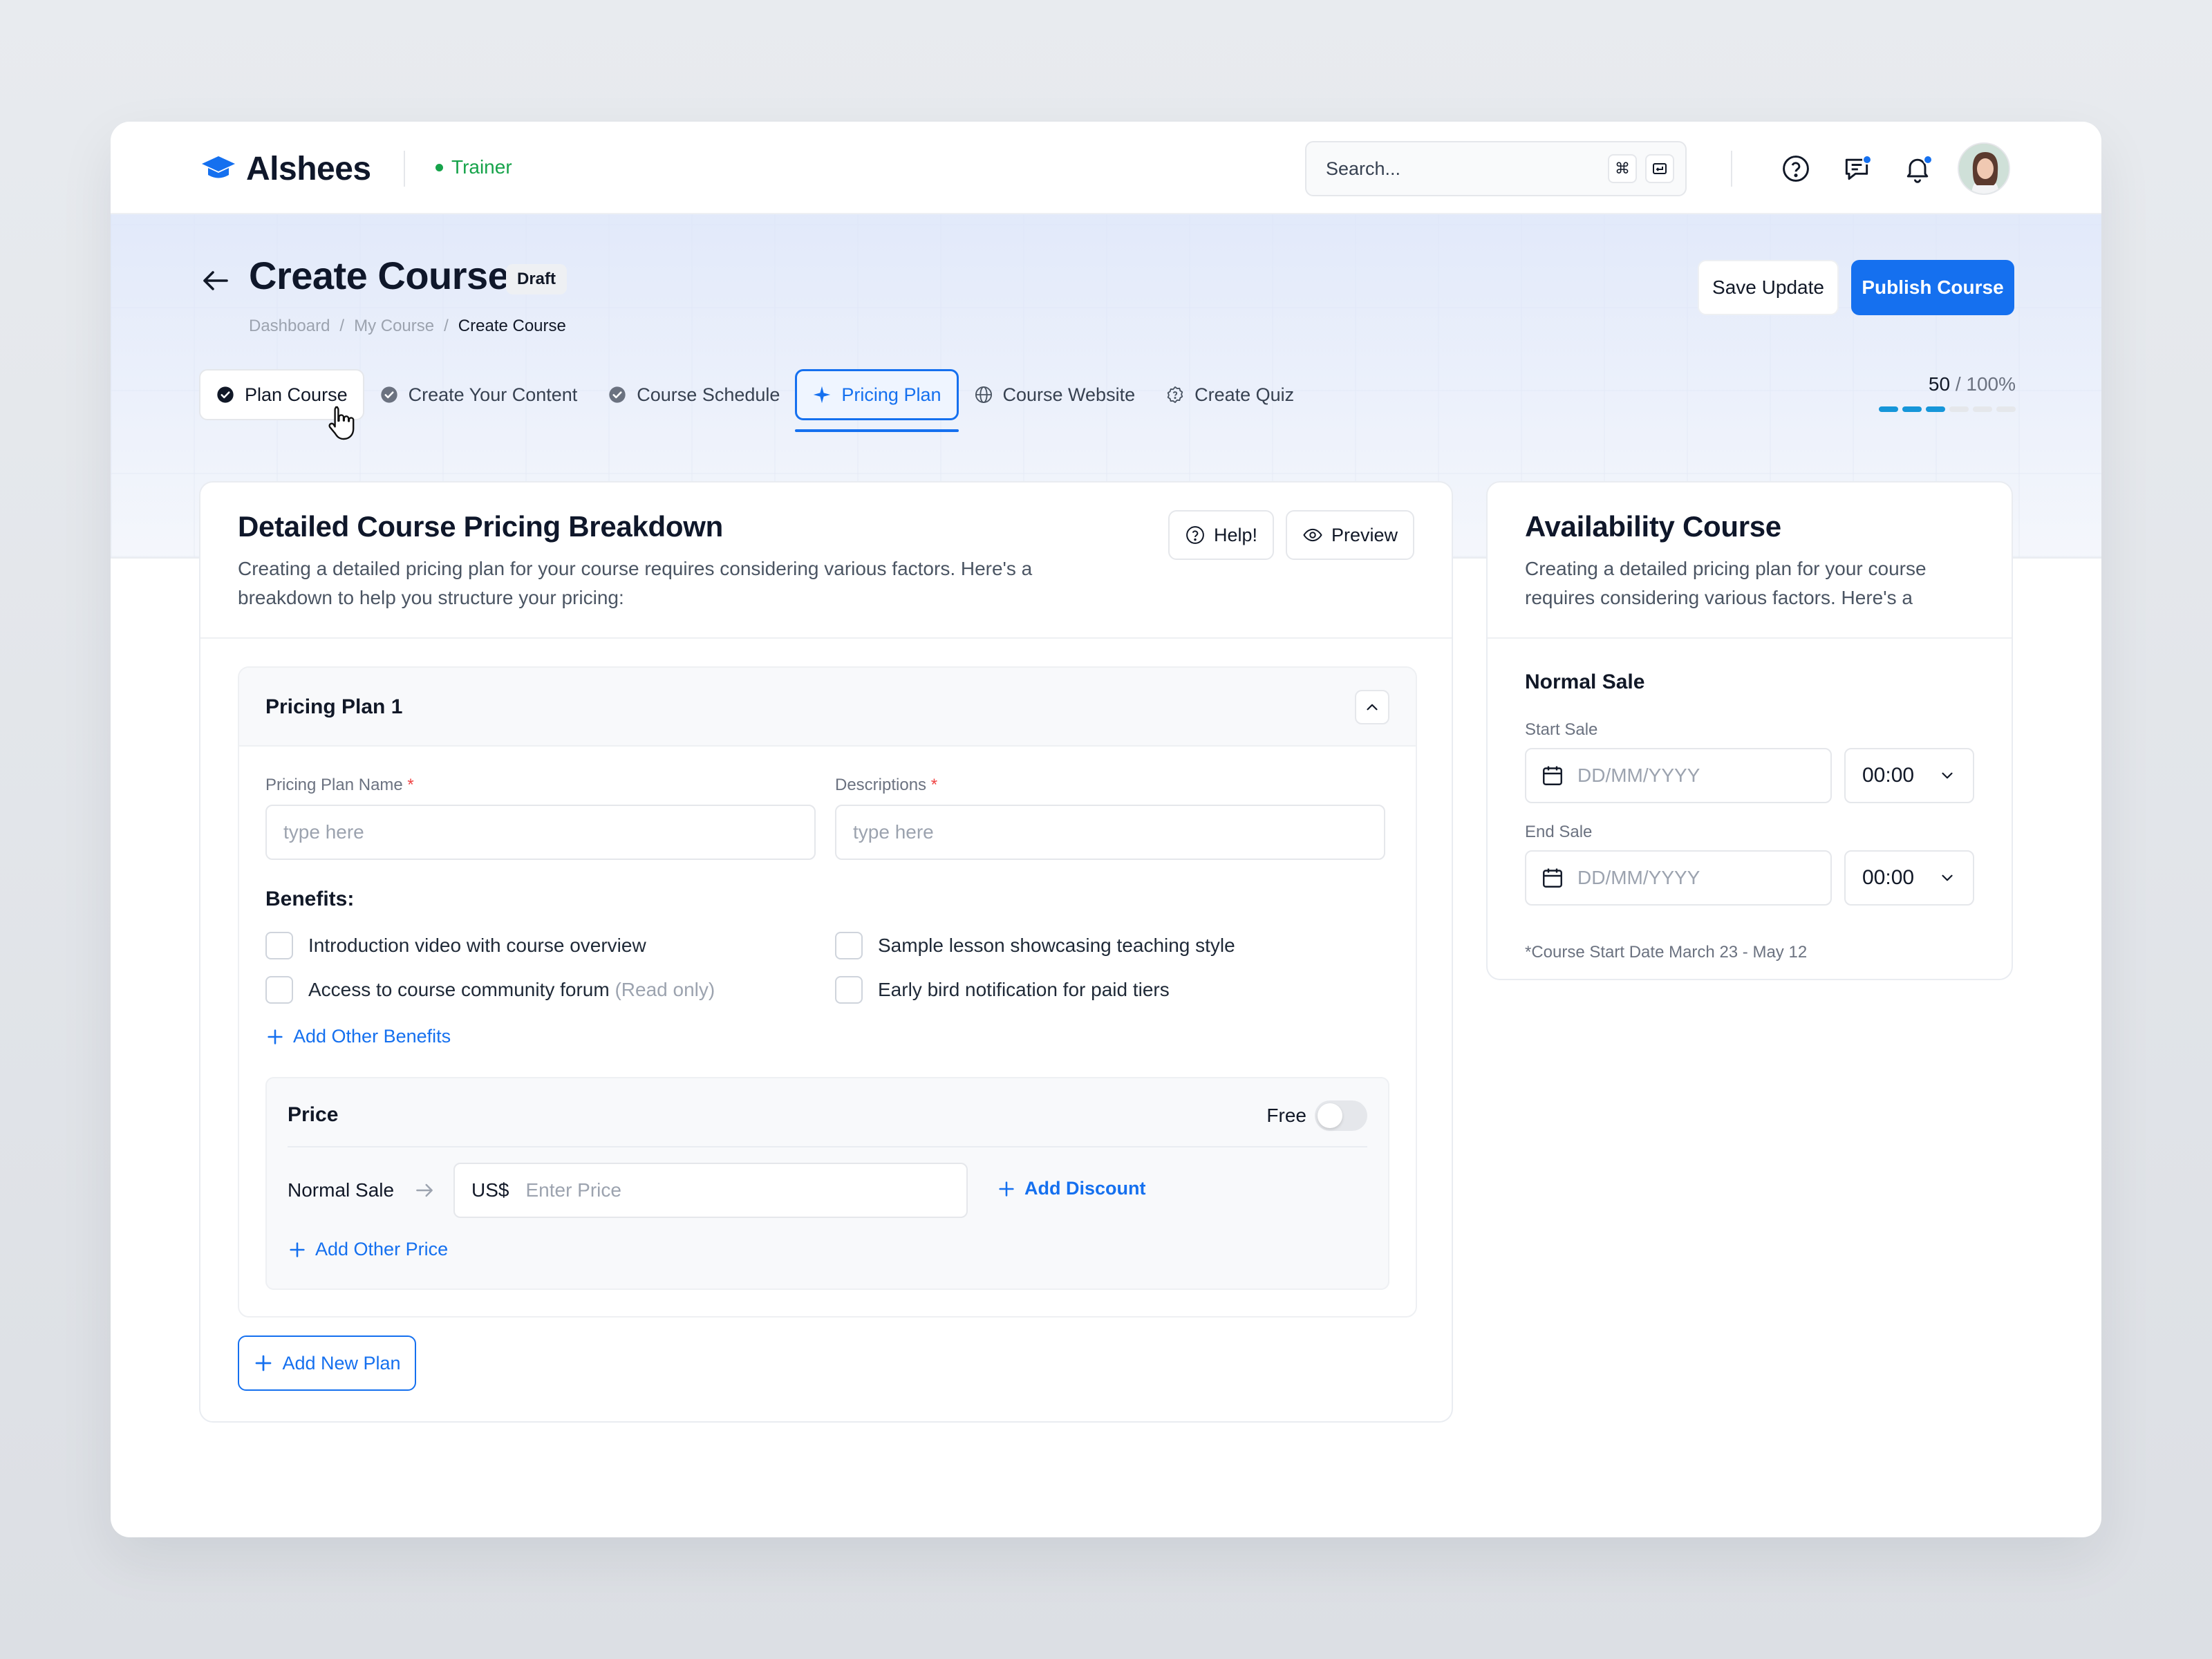  I want to click on tab-create-your-content: Create Your Content, so click(479, 394).